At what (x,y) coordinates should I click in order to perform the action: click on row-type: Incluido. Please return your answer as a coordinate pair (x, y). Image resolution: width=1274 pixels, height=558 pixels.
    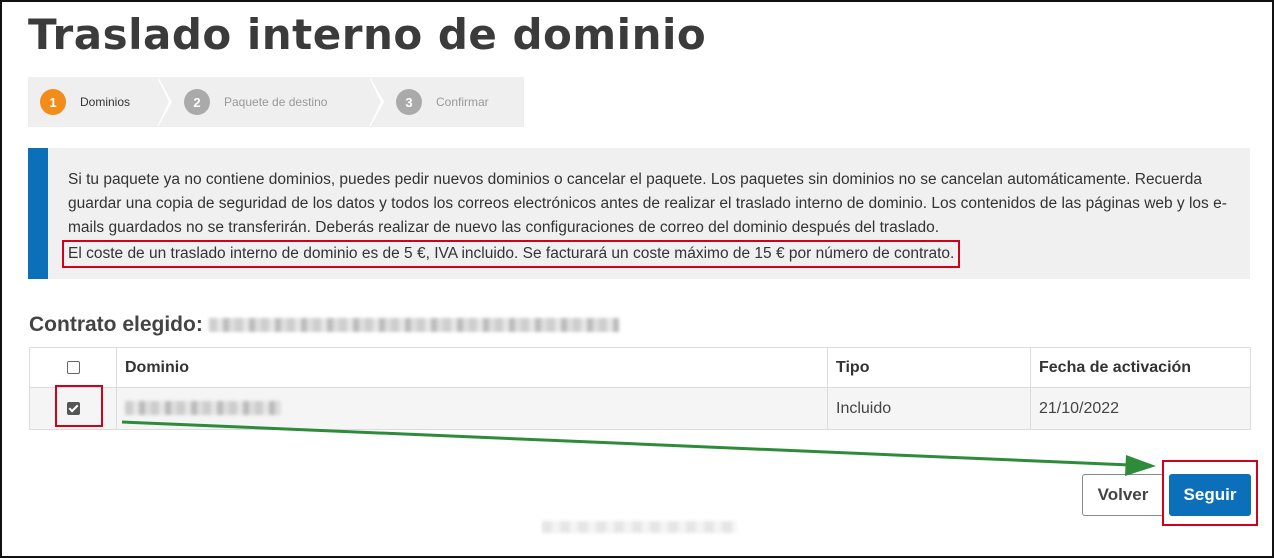
    Looking at the image, I should click on (929, 408).